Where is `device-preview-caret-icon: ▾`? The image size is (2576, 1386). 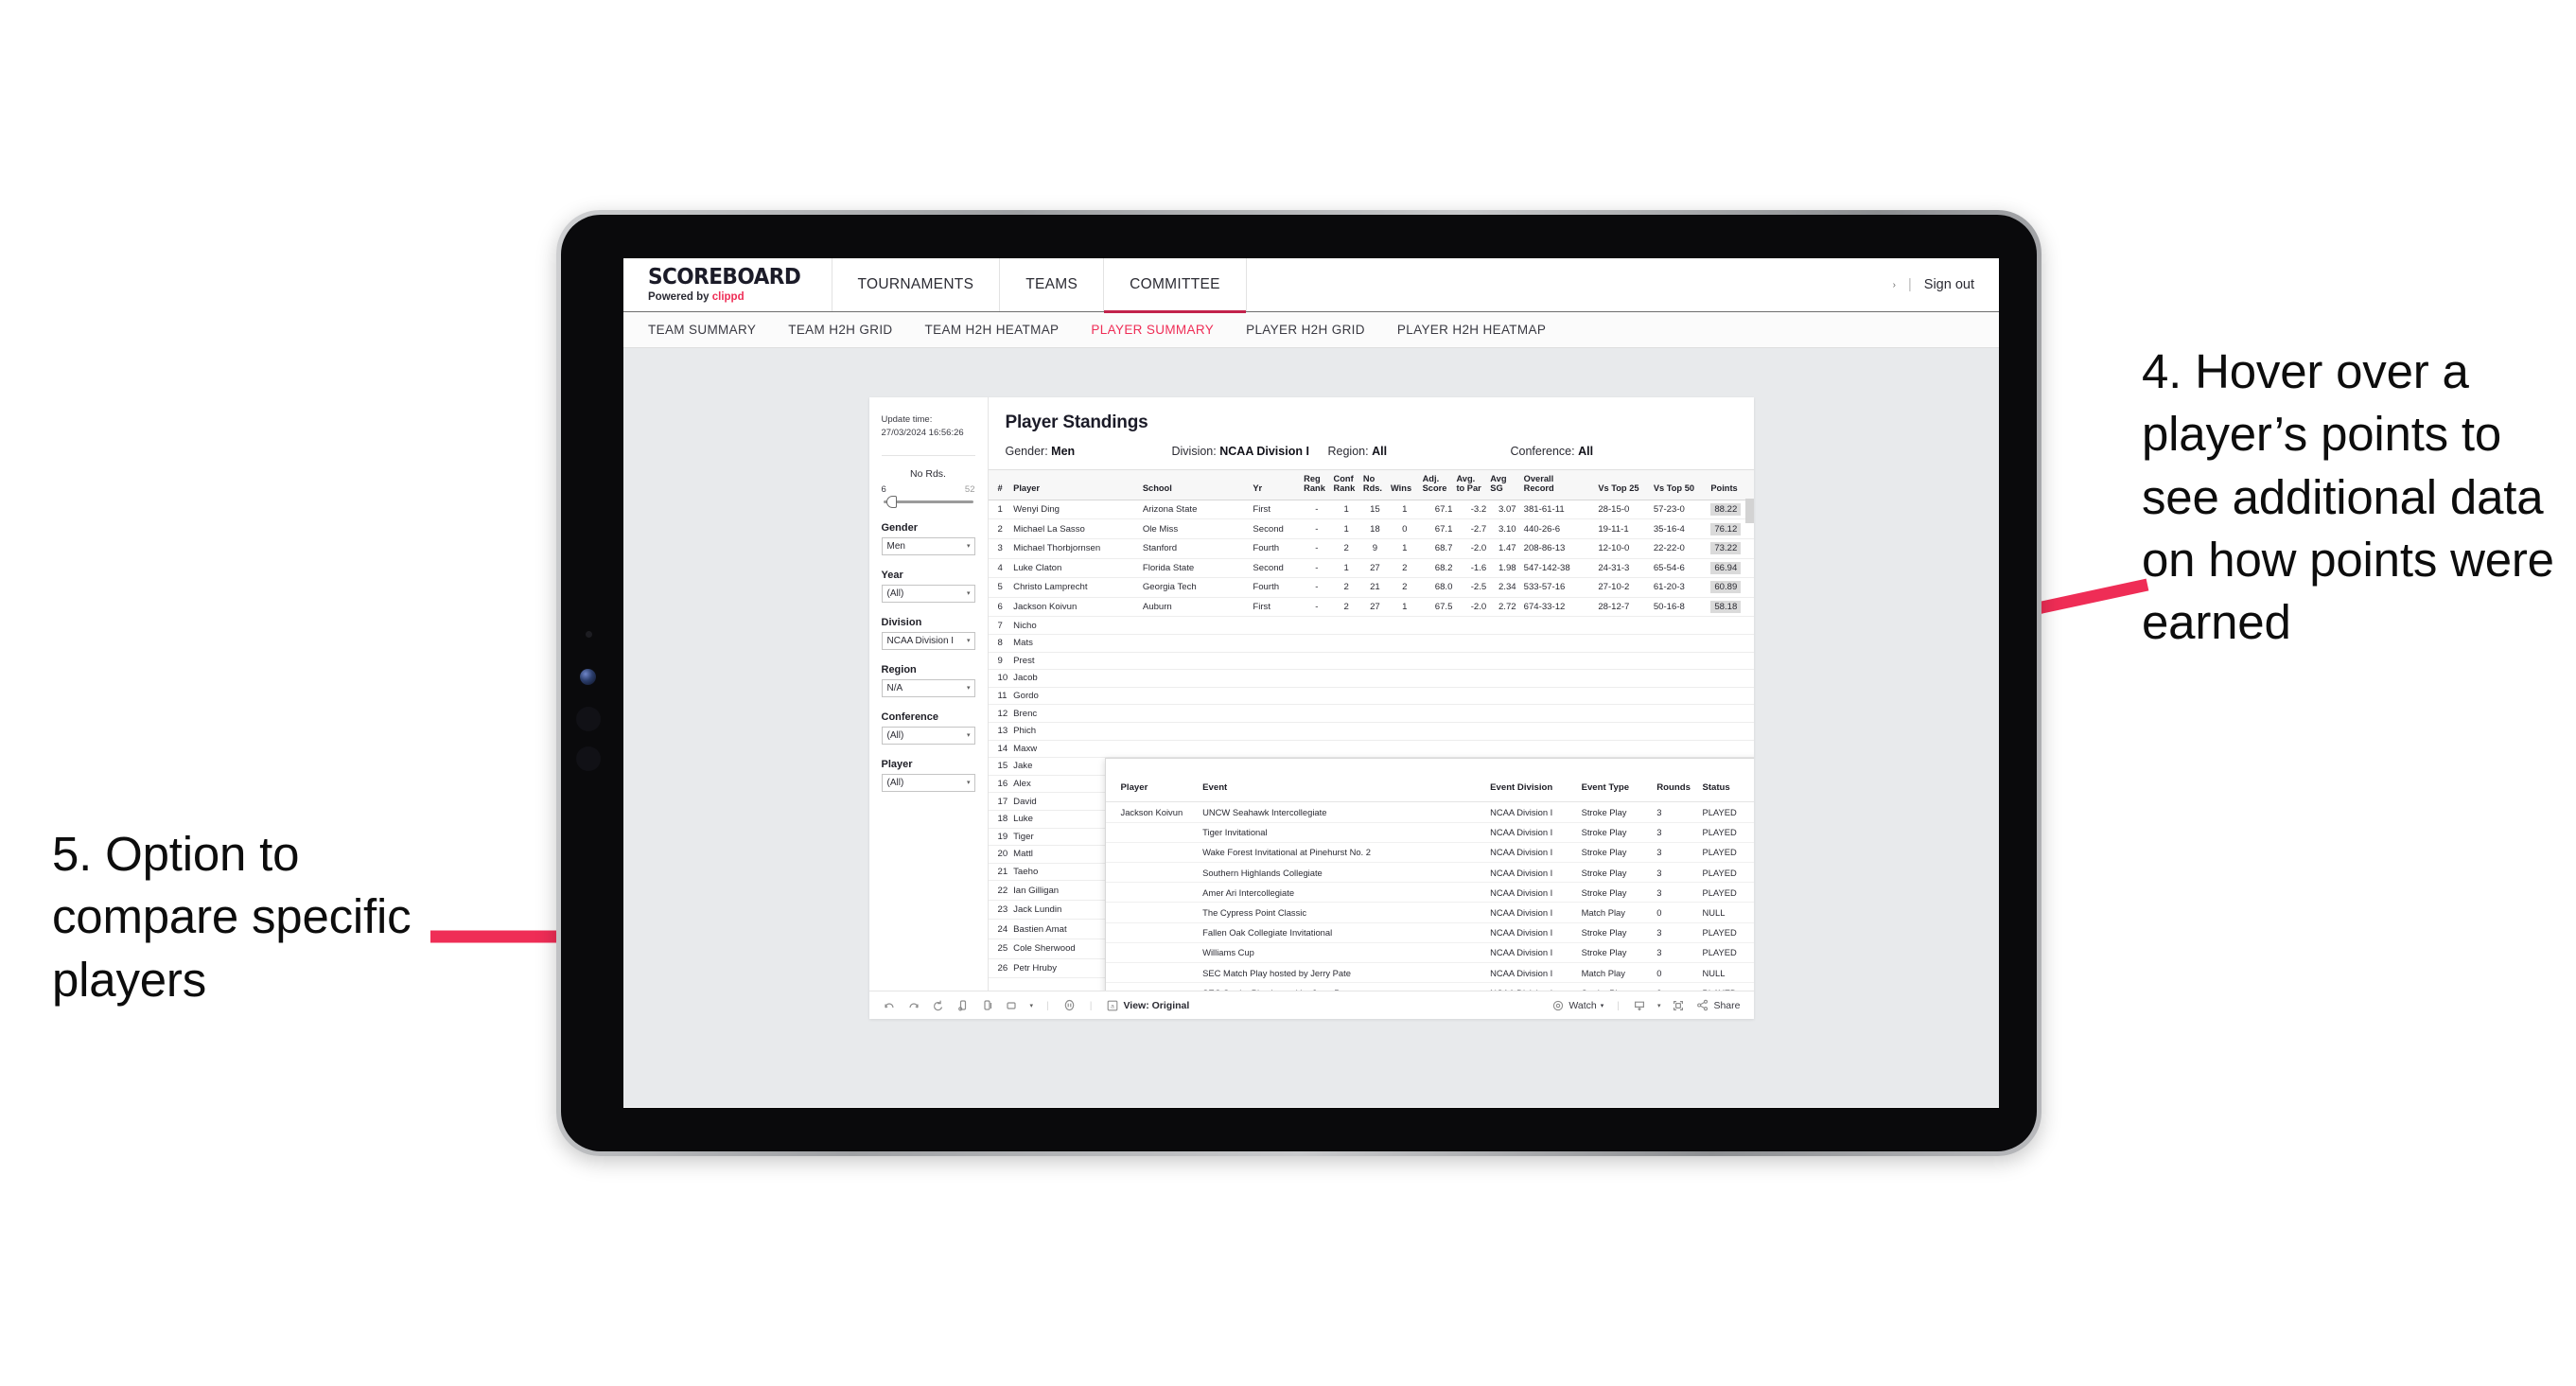 device-preview-caret-icon: ▾ is located at coordinates (1032, 1005).